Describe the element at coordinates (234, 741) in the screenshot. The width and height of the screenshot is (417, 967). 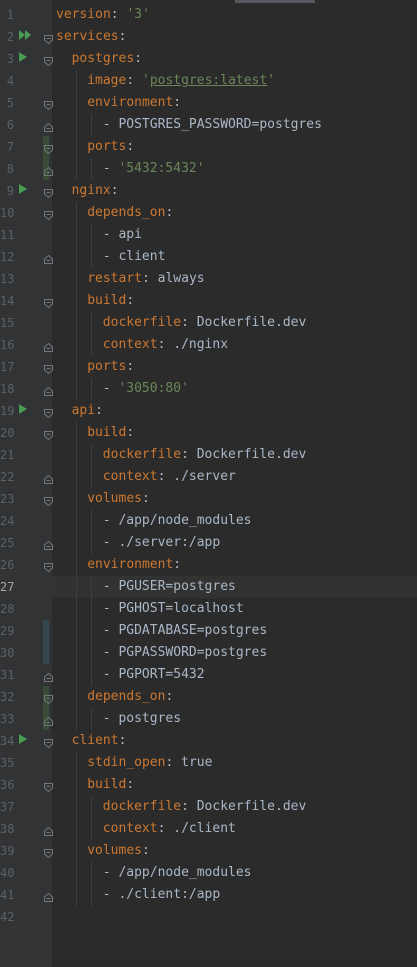
I see `code-line: client:` at that location.